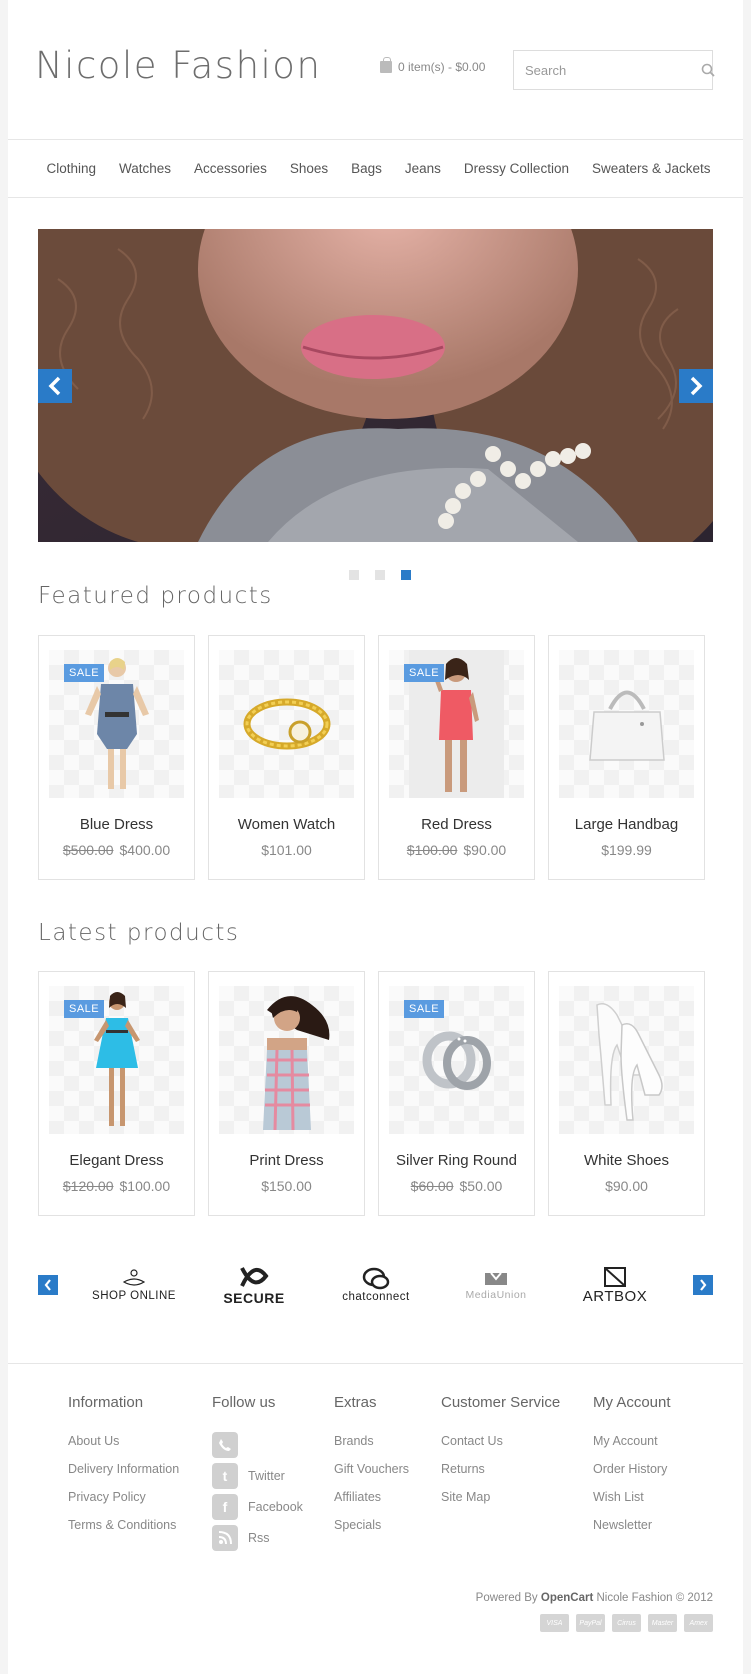 Image resolution: width=751 pixels, height=1674 pixels. I want to click on search-box, so click(614, 70).